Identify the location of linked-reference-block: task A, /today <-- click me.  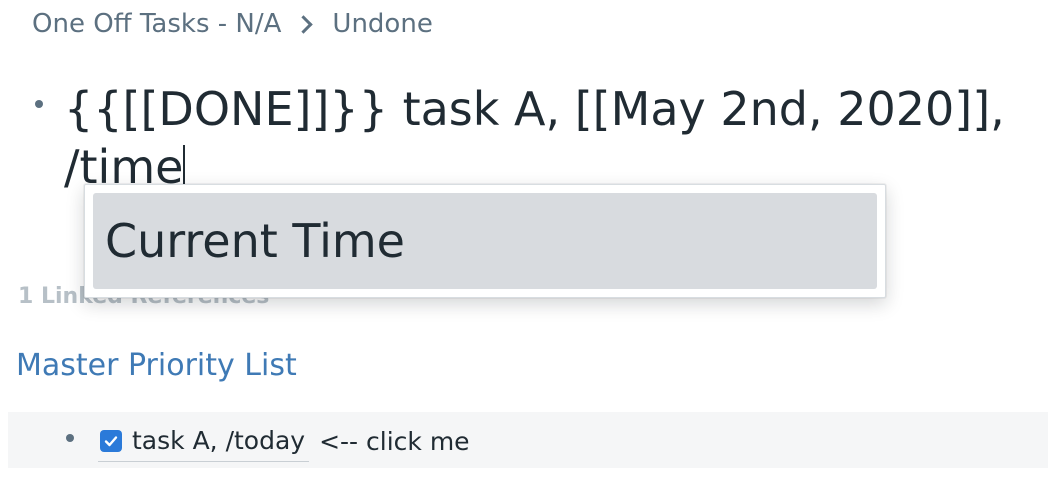
(528, 440).